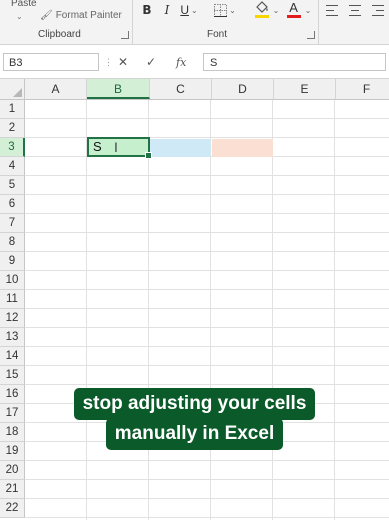  What do you see at coordinates (12, 470) in the screenshot?
I see `row-header-20: 20` at bounding box center [12, 470].